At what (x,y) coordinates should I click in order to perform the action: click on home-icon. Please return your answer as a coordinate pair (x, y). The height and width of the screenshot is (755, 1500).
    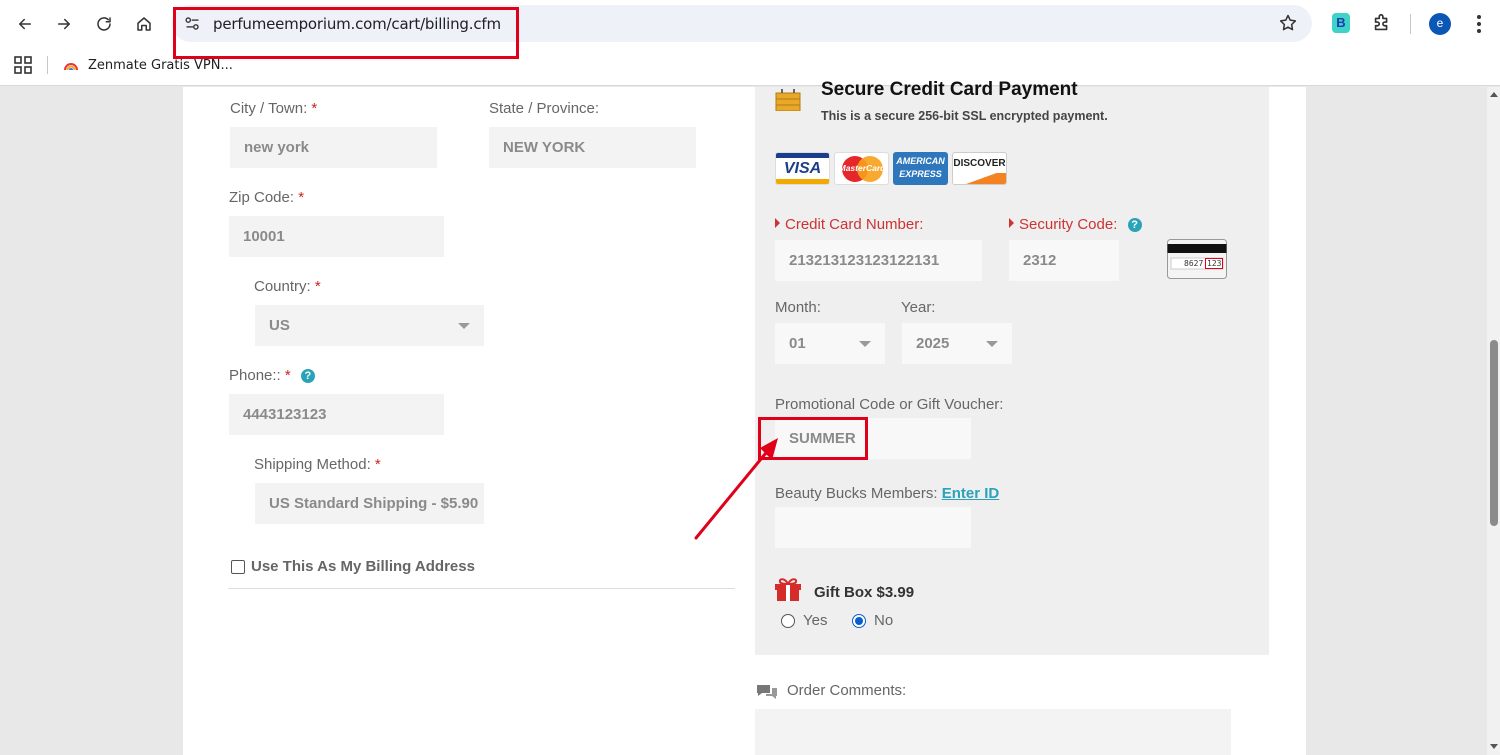
    Looking at the image, I should click on (144, 24).